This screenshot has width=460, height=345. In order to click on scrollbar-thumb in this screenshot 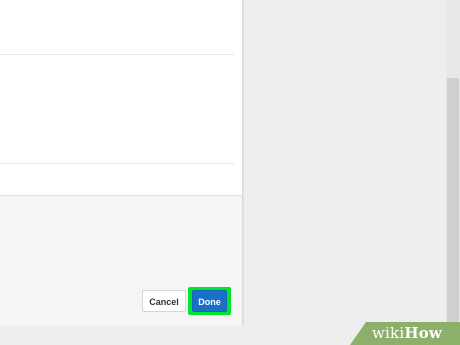, I will do `click(453, 201)`.